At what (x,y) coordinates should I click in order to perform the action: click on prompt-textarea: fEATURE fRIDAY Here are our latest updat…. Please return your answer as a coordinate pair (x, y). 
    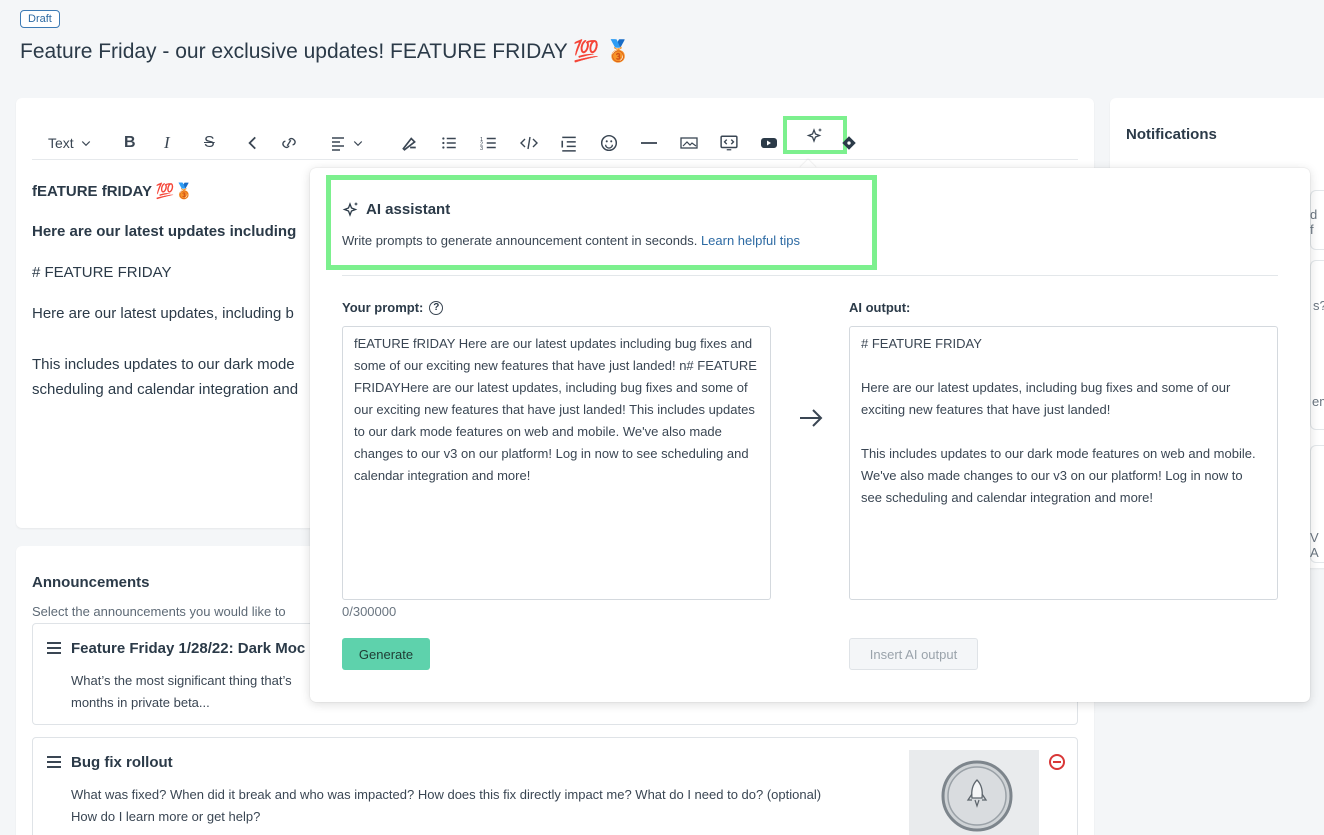
    Looking at the image, I should click on (556, 463).